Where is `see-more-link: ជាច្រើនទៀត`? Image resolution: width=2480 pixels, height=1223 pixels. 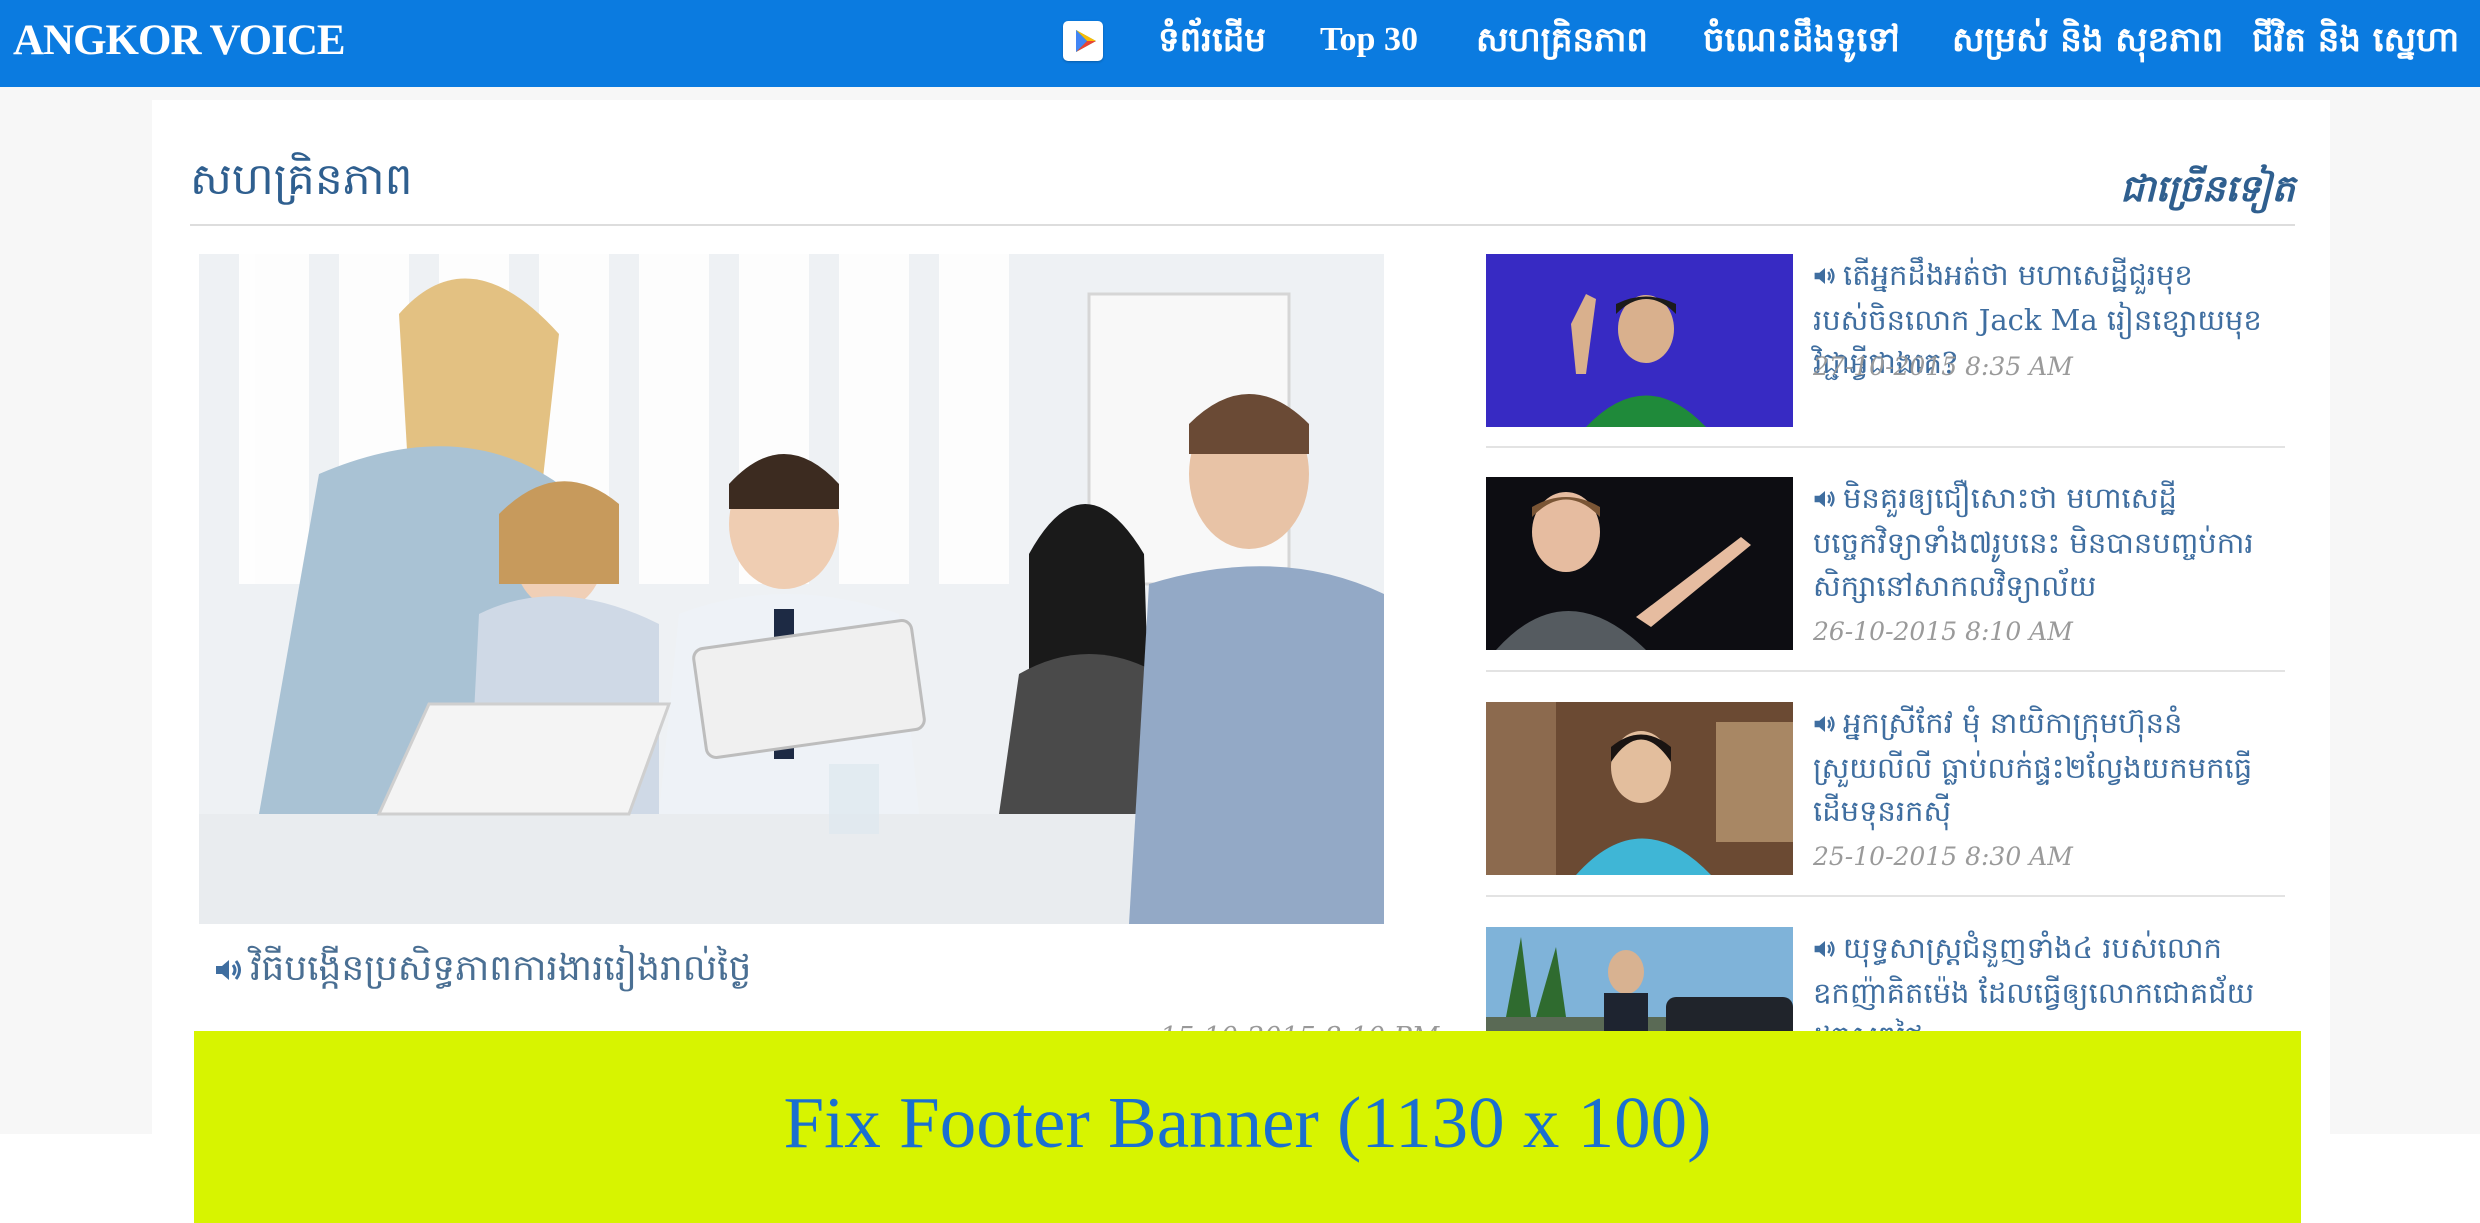 see-more-link: ជាច្រើនទៀត is located at coordinates (2207, 193).